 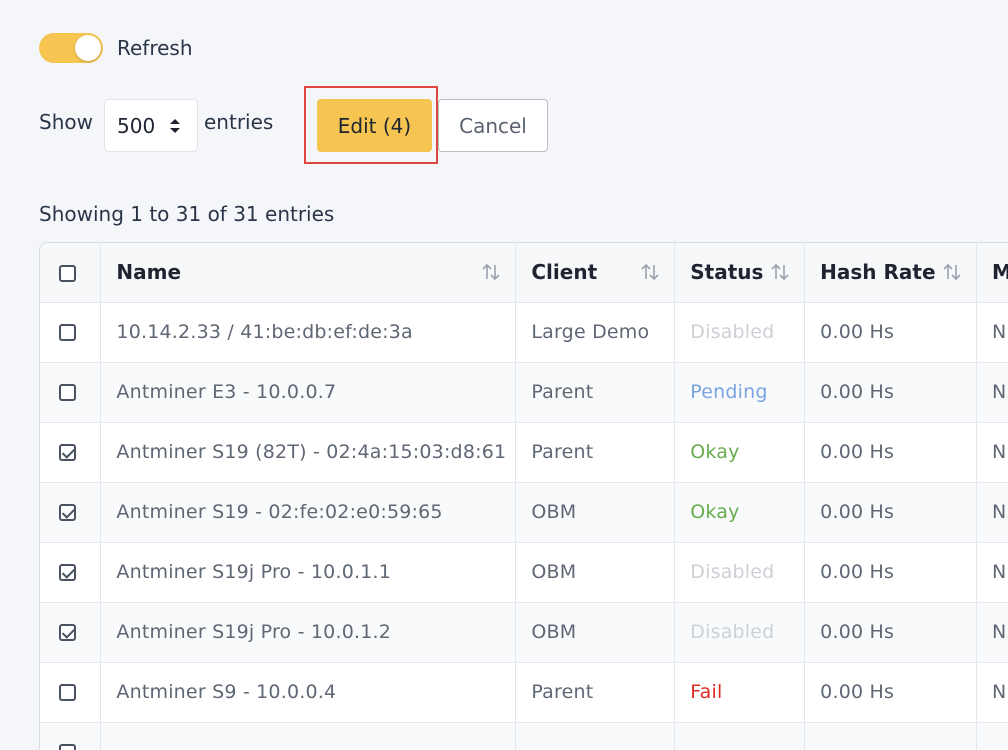 I want to click on cell-name, so click(x=308, y=736).